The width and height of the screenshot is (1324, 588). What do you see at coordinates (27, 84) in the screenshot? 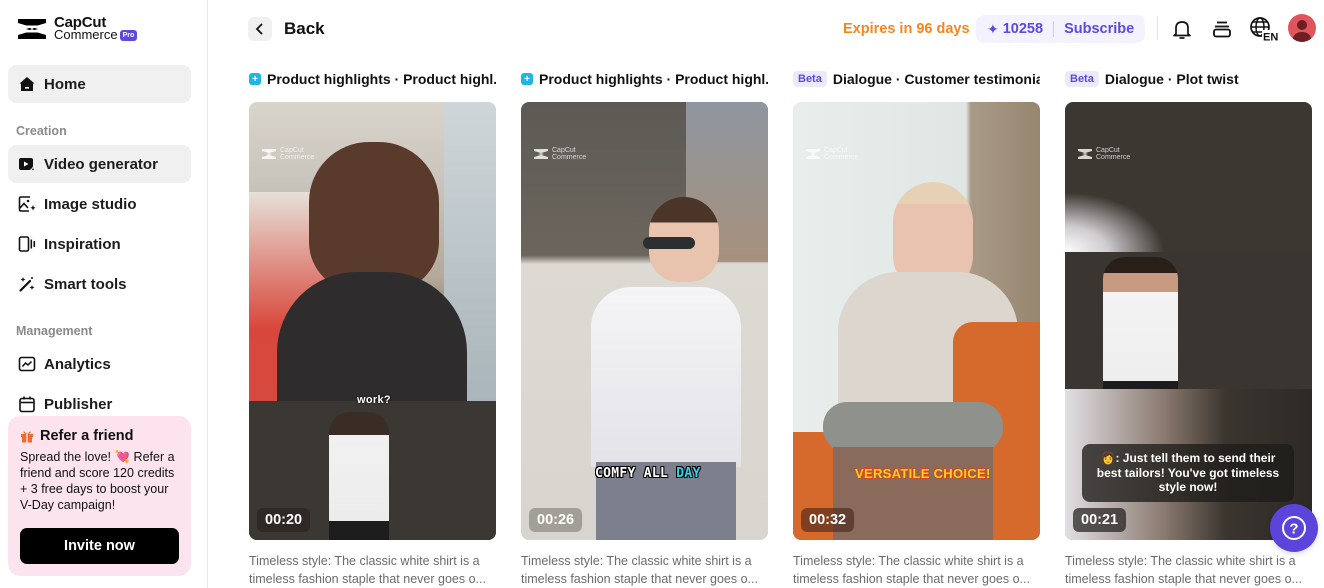
I see `home-icon` at bounding box center [27, 84].